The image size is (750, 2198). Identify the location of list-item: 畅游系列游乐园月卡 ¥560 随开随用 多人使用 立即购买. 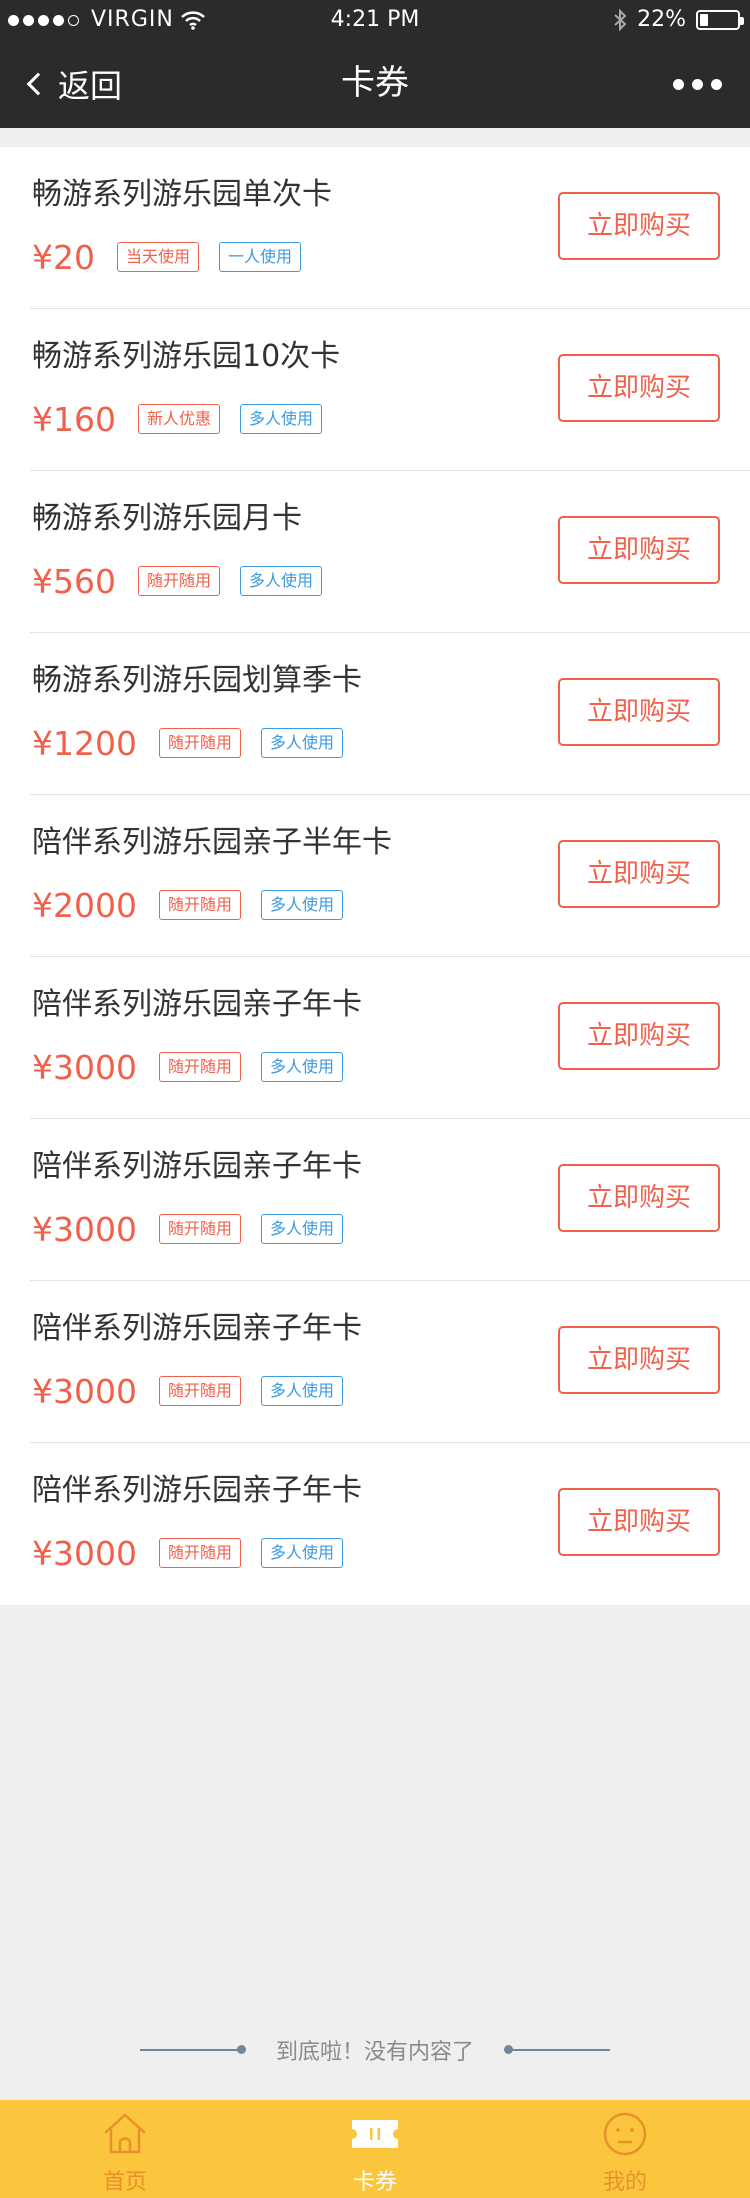
(390, 552).